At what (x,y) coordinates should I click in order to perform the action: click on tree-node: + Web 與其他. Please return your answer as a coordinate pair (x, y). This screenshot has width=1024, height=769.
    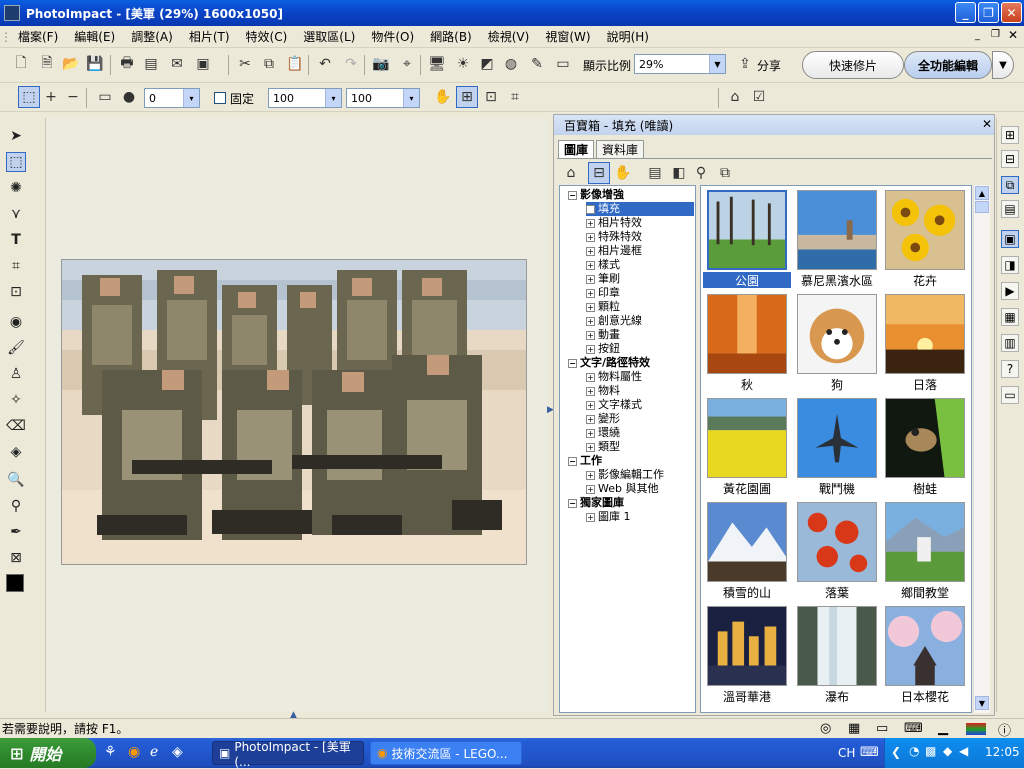
    Looking at the image, I should click on (622, 489).